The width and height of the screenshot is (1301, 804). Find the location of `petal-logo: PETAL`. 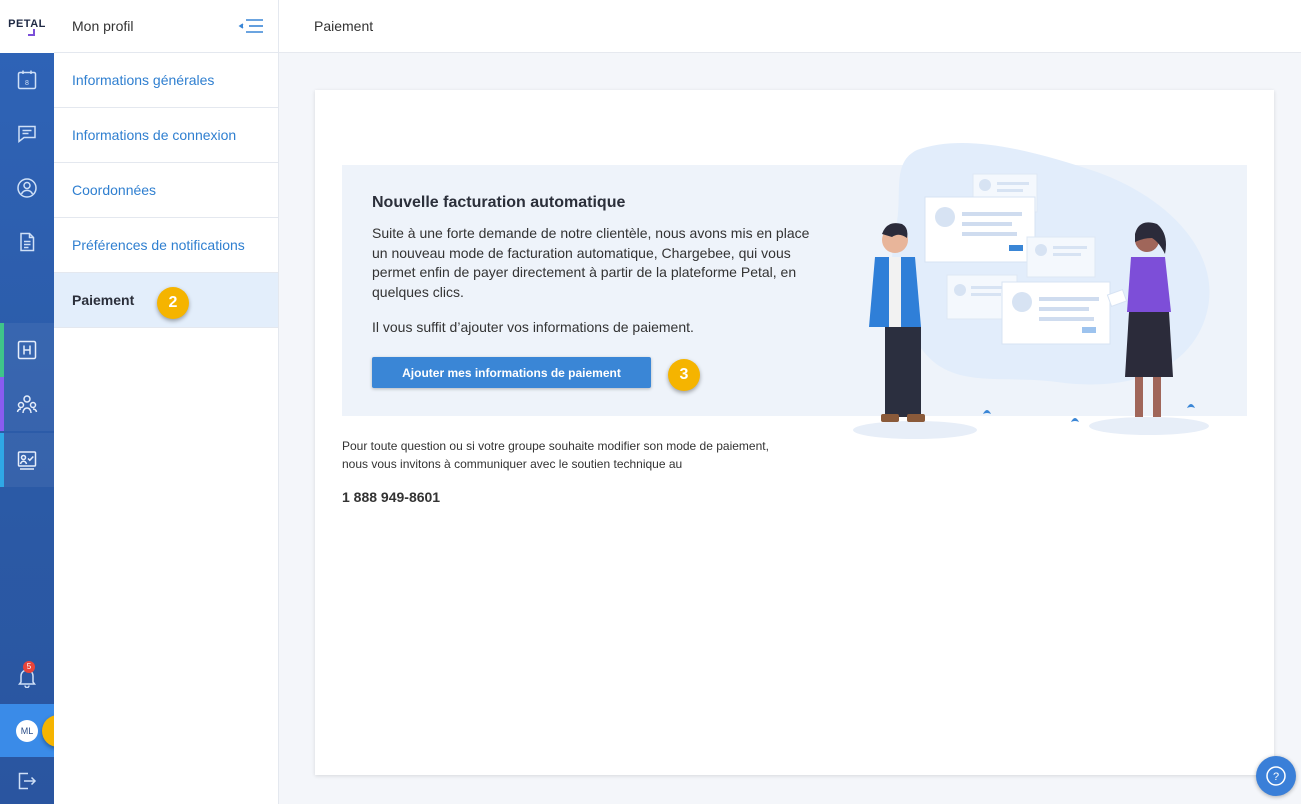

petal-logo: PETAL is located at coordinates (27, 26).